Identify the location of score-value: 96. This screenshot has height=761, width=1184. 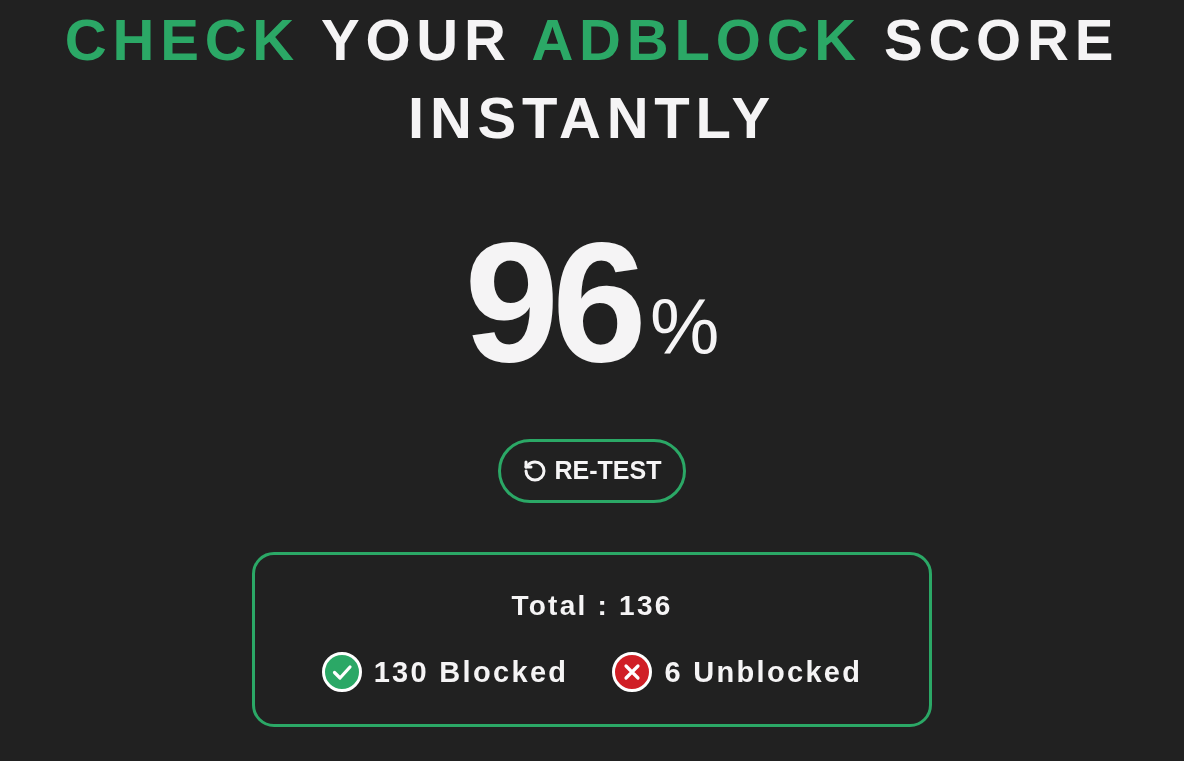
(552, 302).